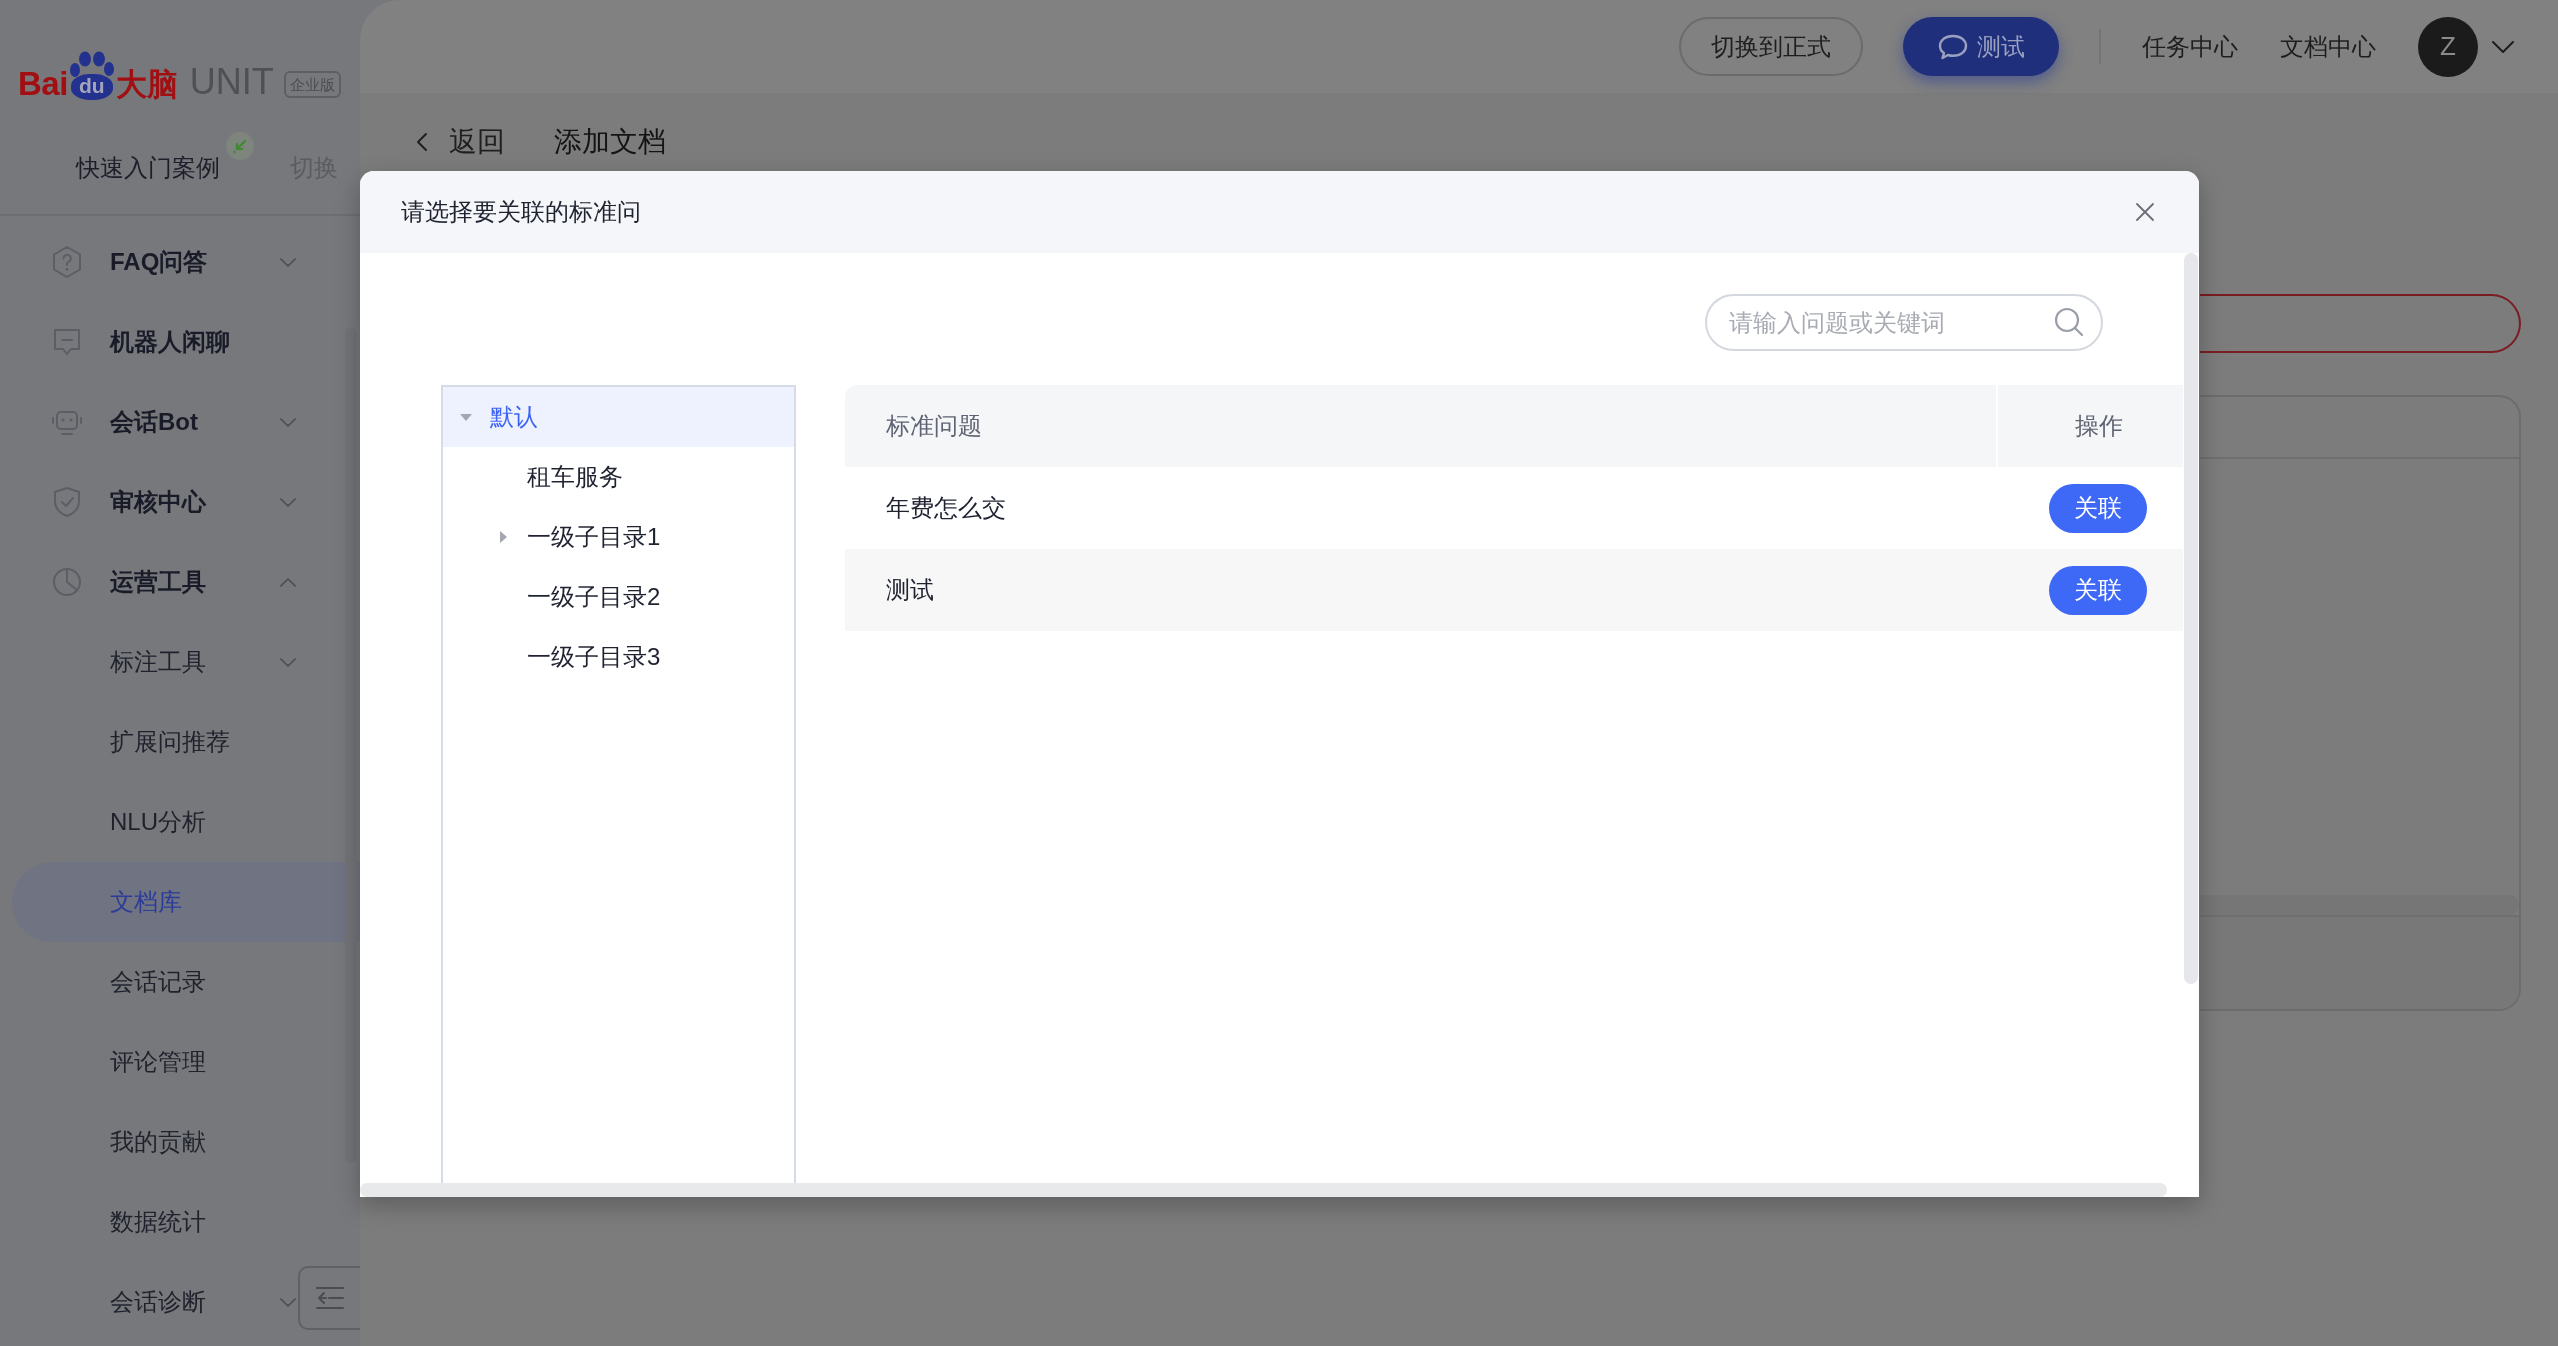 The height and width of the screenshot is (1346, 2558). I want to click on sidebar-item: 标注工具, so click(155, 662).